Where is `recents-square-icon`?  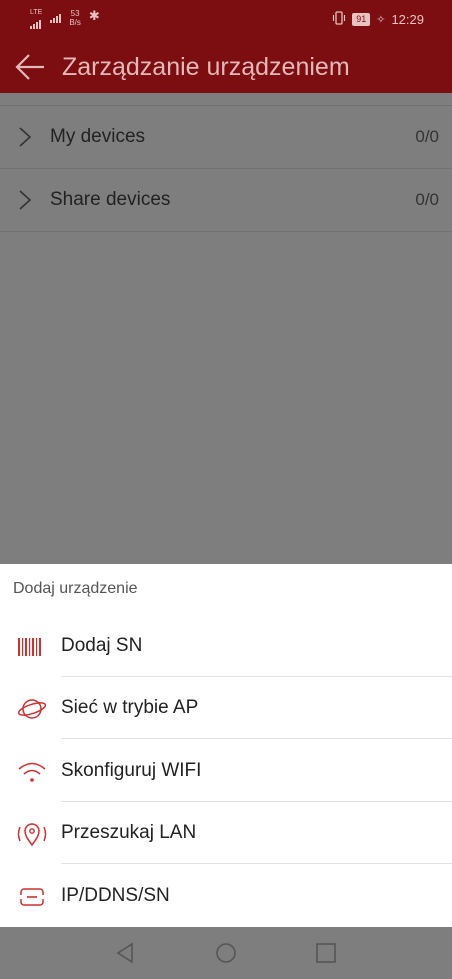 recents-square-icon is located at coordinates (326, 953).